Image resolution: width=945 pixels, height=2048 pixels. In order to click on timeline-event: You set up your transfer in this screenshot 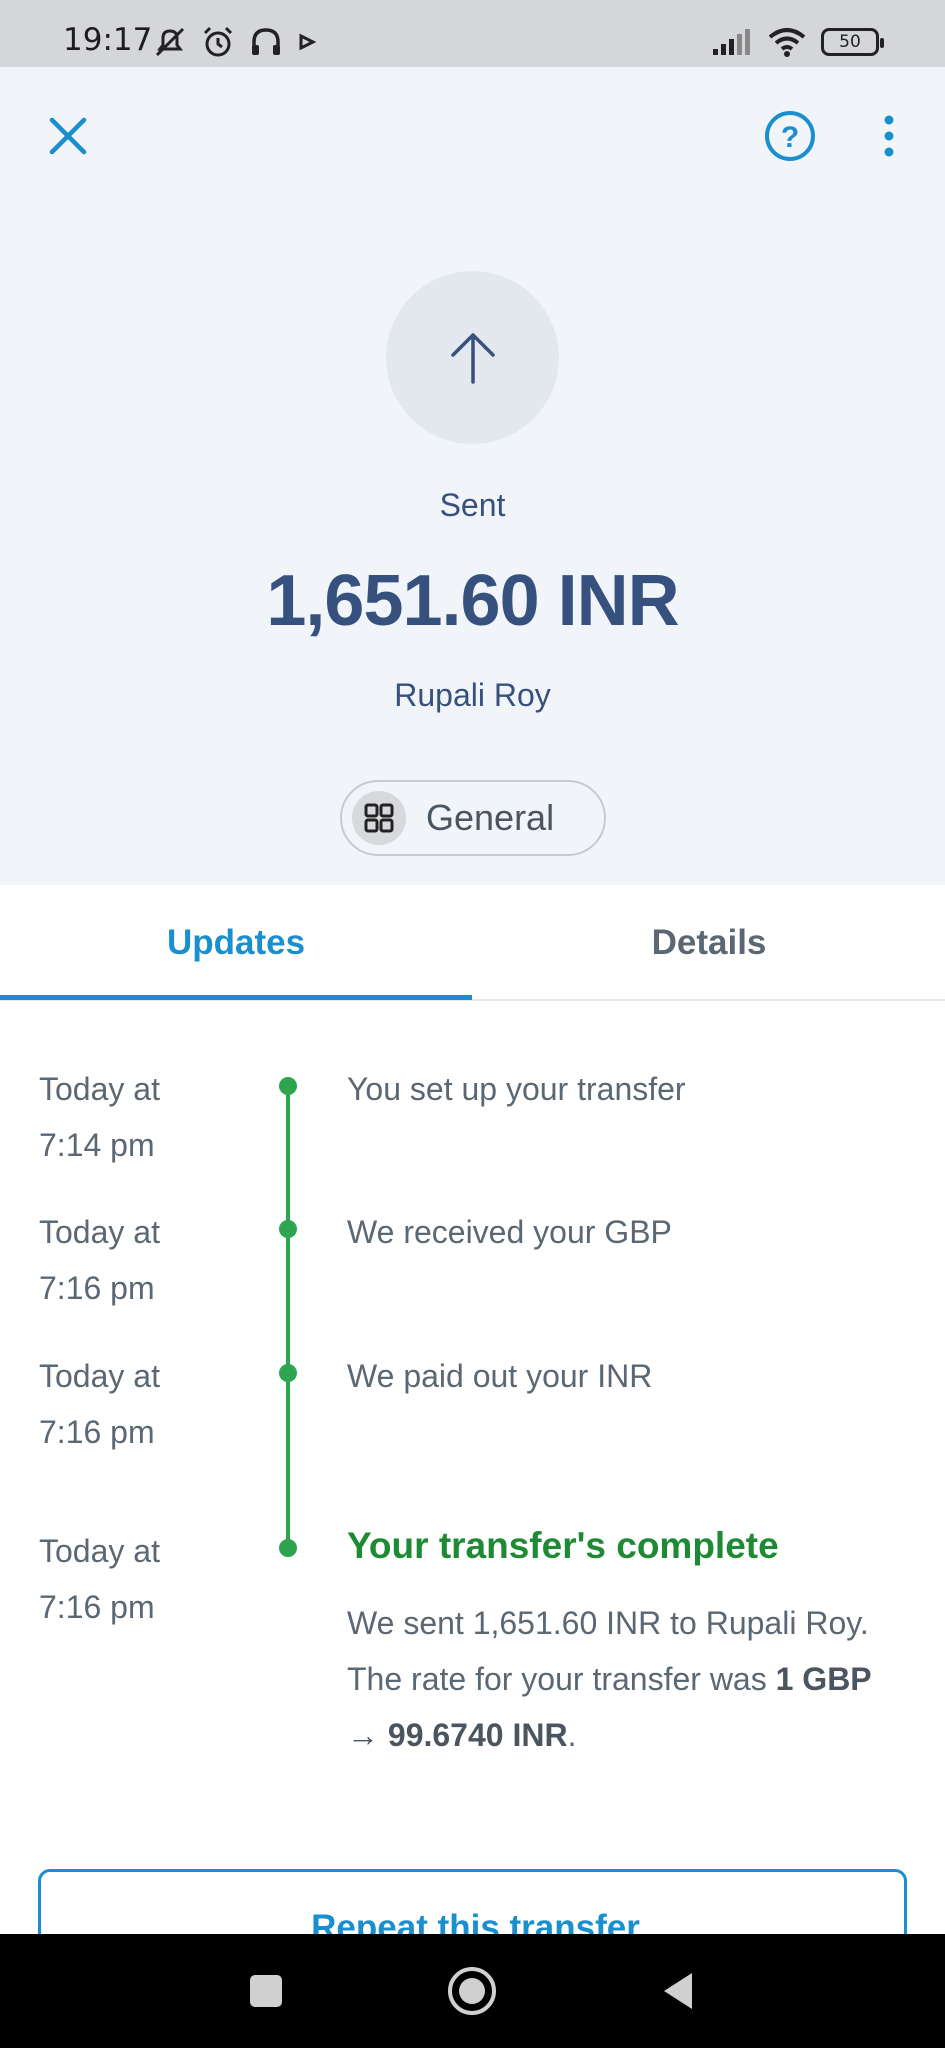, I will do `click(516, 1089)`.